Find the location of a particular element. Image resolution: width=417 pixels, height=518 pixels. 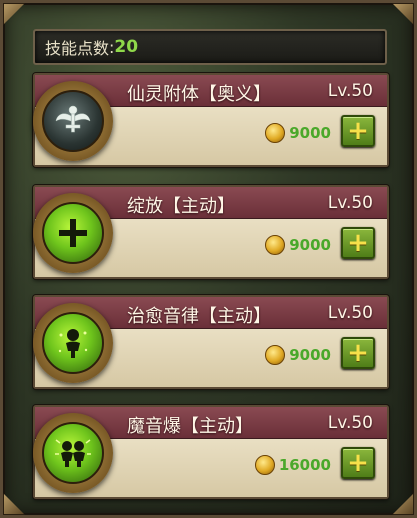

healing-figure-icon is located at coordinates (73, 343).